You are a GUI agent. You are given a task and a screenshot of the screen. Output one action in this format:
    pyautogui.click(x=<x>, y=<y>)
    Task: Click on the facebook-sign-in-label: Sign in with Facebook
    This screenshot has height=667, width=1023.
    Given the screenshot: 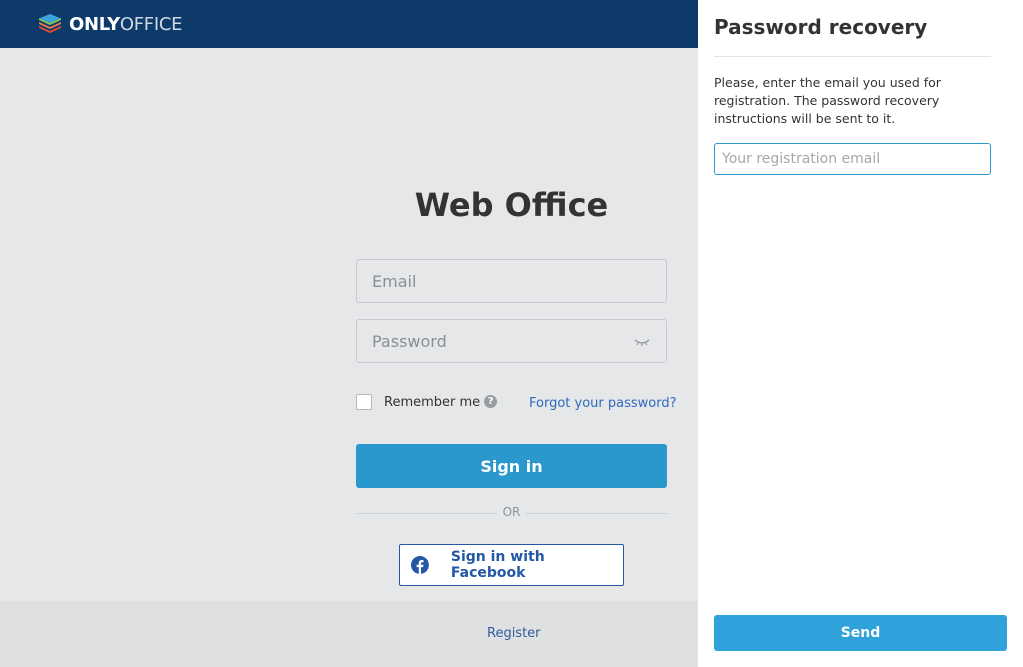 What is the action you would take?
    pyautogui.click(x=497, y=565)
    